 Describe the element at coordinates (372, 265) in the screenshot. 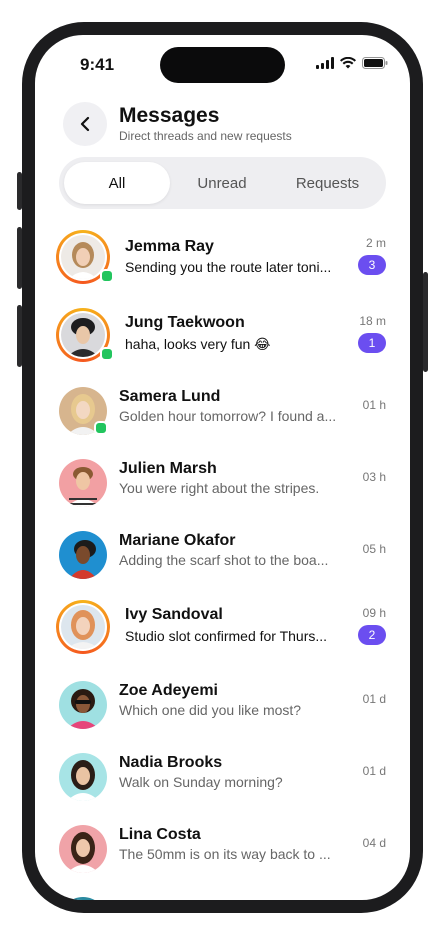

I see `unread-badge: 3` at that location.